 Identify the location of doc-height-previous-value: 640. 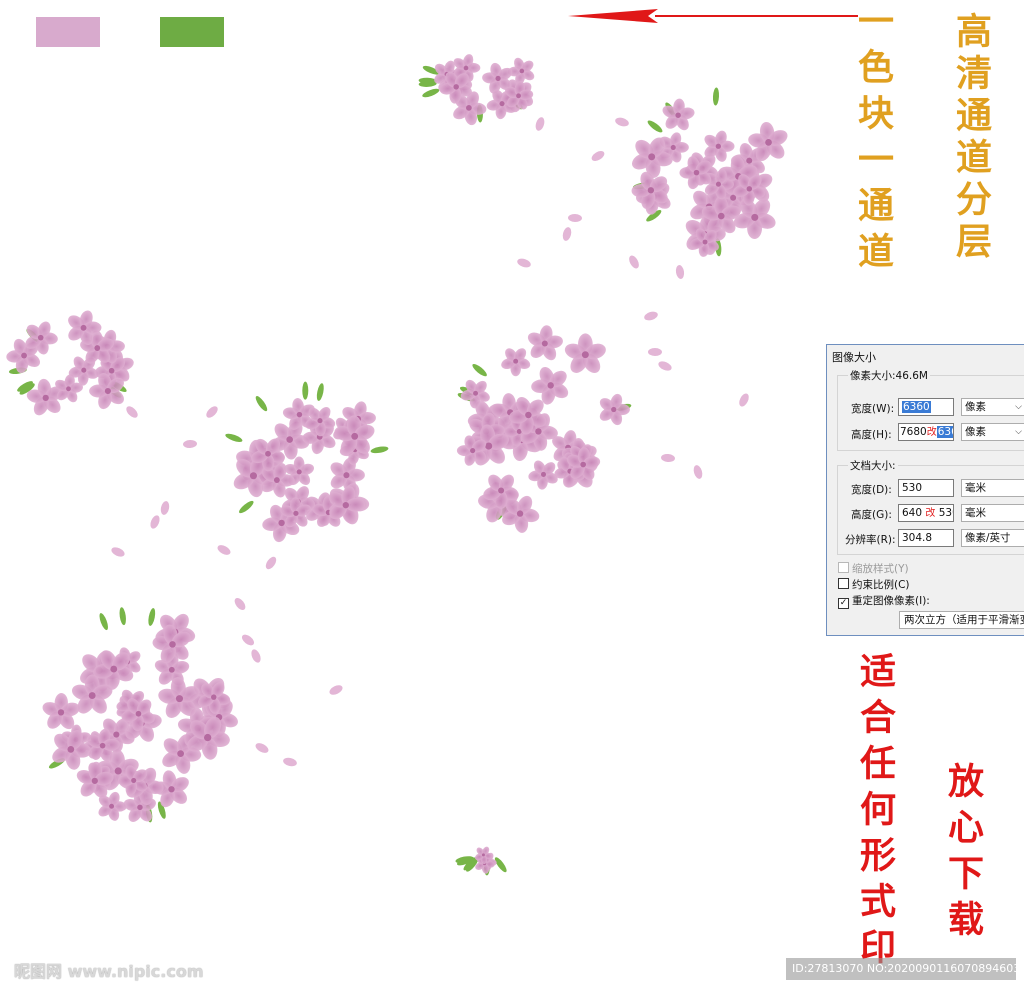
(912, 513).